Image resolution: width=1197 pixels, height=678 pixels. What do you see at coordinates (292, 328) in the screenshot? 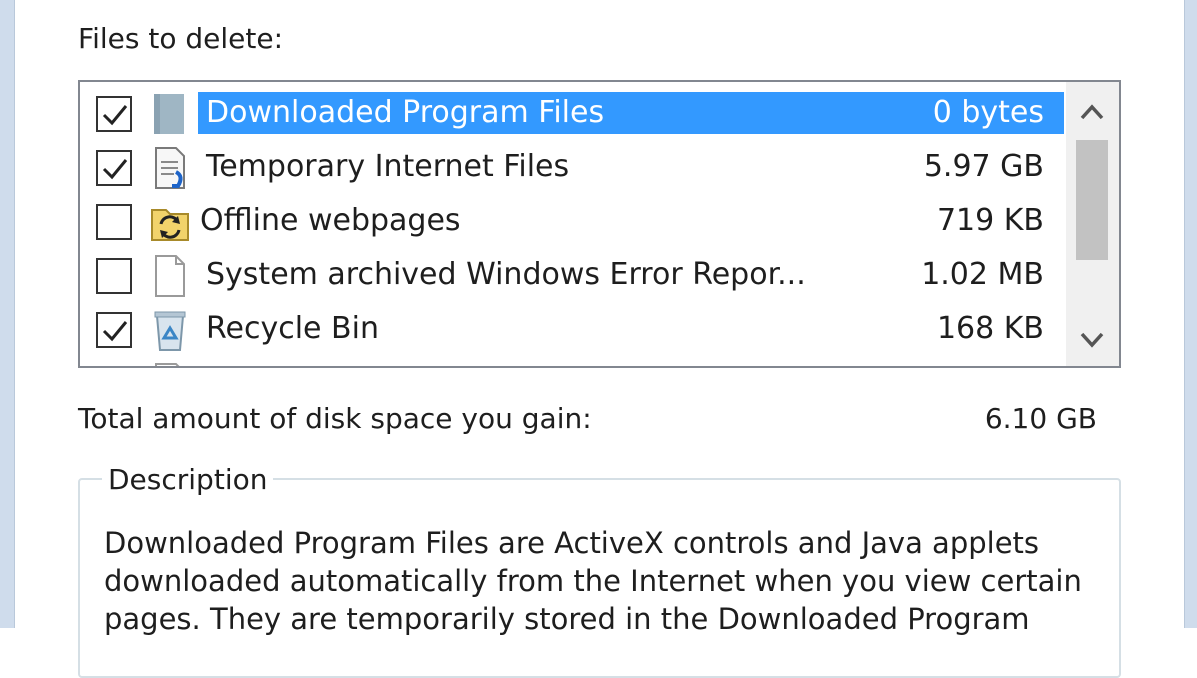
I see `item-name: Recycle Bin` at bounding box center [292, 328].